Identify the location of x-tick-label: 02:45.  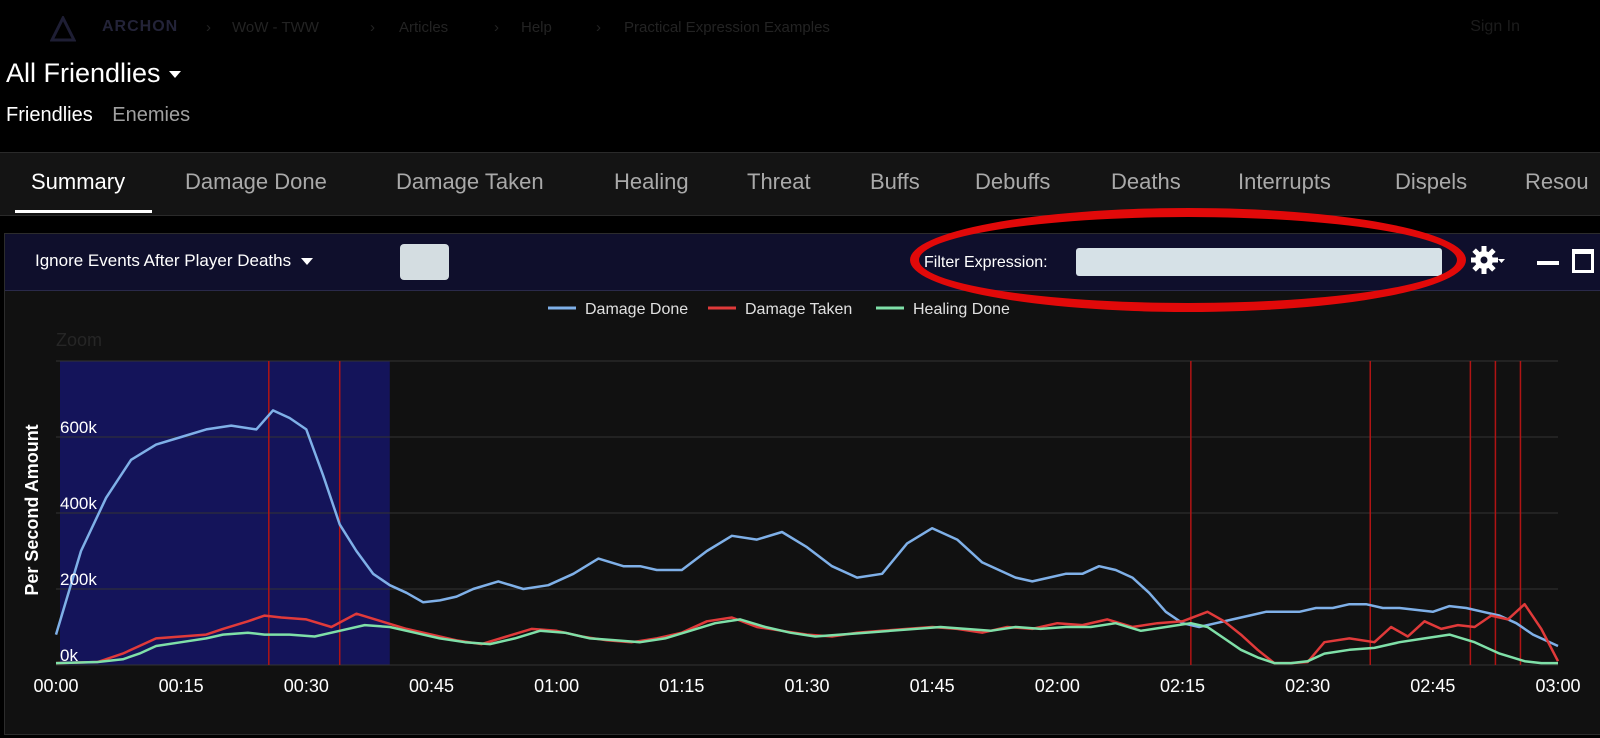
(1432, 686).